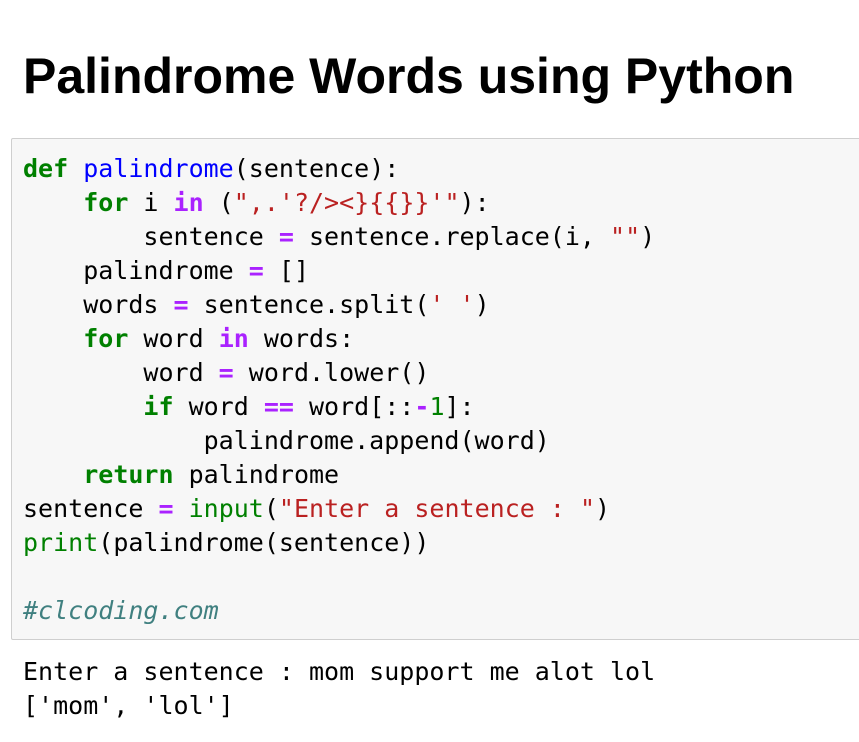 The image size is (859, 742). Describe the element at coordinates (128, 705) in the screenshot. I see `output-line-2: ['mom', 'lol']` at that location.